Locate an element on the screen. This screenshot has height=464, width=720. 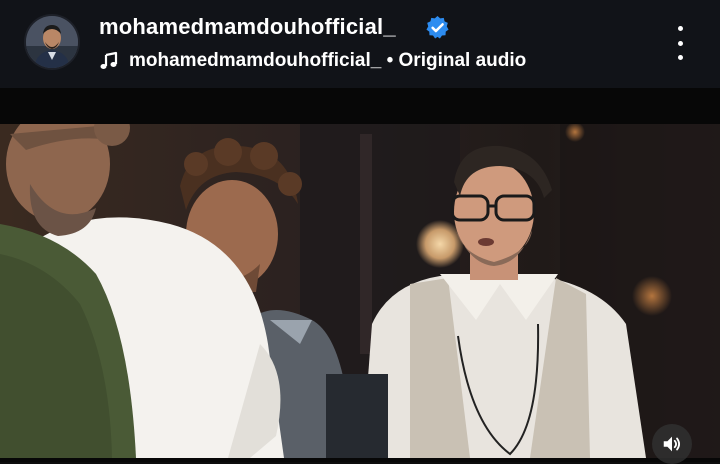
audio-label: mohamedmamdouhofficial_ • Original audio is located at coordinates (328, 60).